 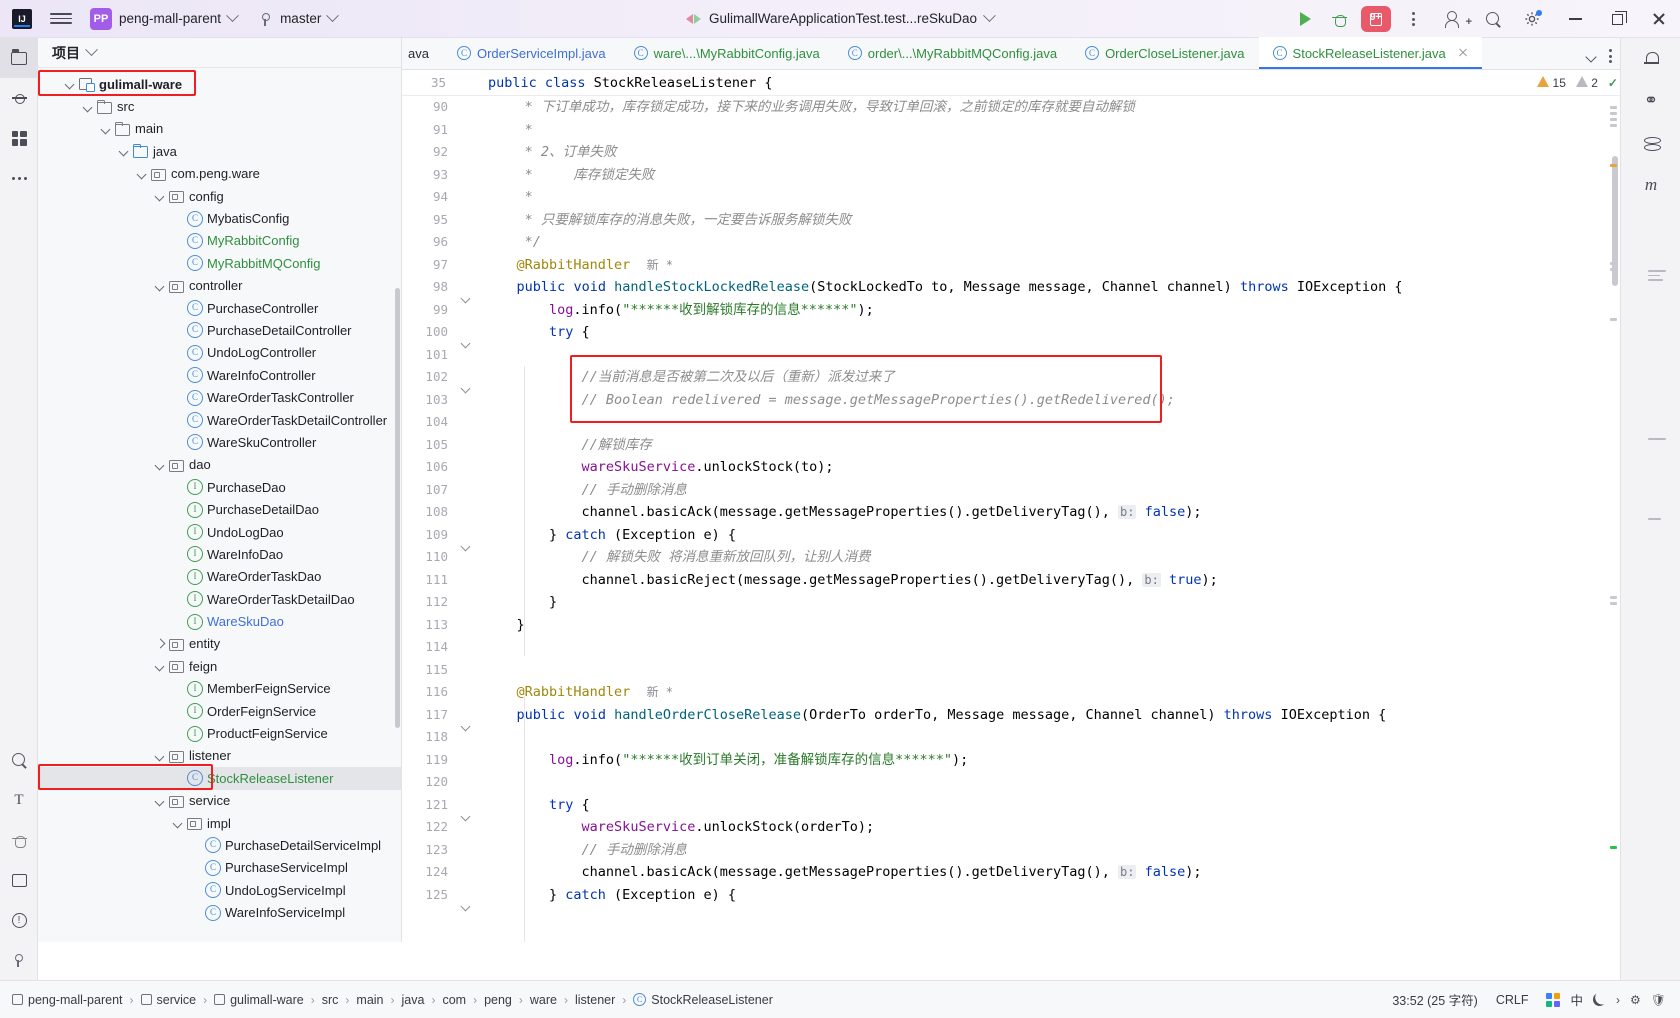 What do you see at coordinates (1164, 53) in the screenshot?
I see `editor-tab-ordercloselistener-java: OrderCloseListener.java` at bounding box center [1164, 53].